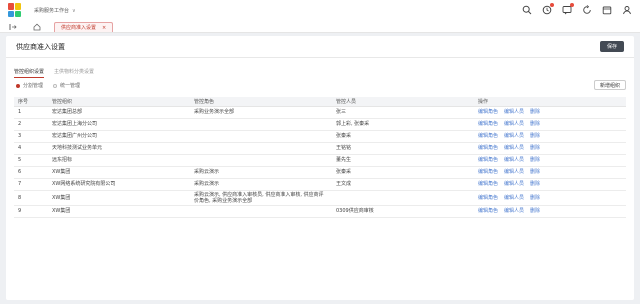  What do you see at coordinates (119, 102) in the screenshot?
I see `col-header-org: 管控组织` at bounding box center [119, 102].